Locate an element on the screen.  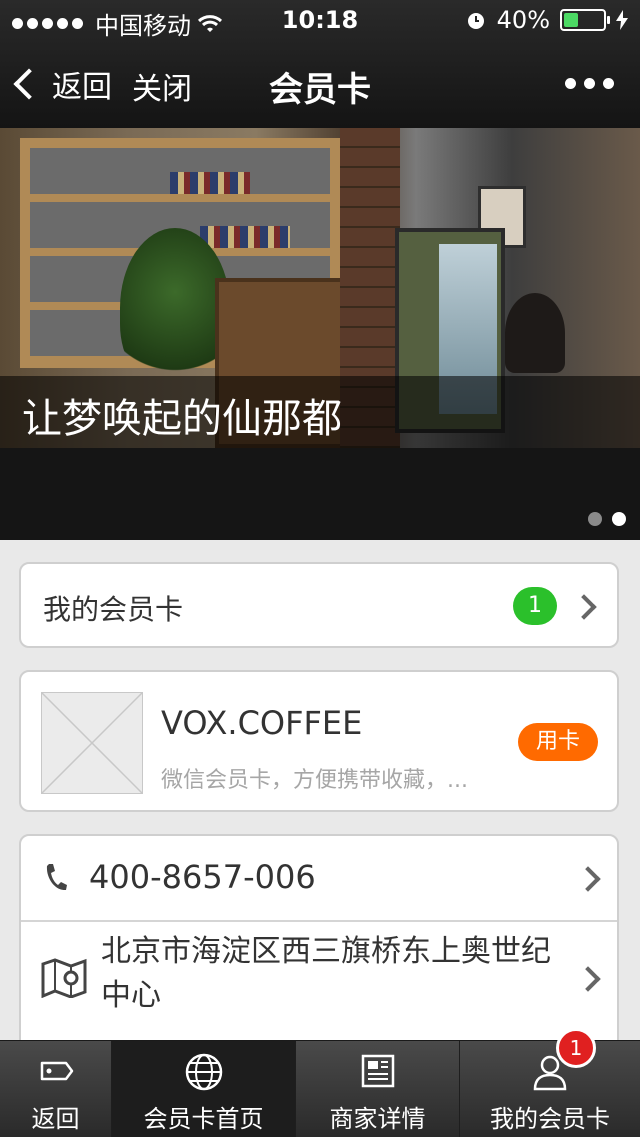
notification-badge: 1 is located at coordinates (576, 1048).